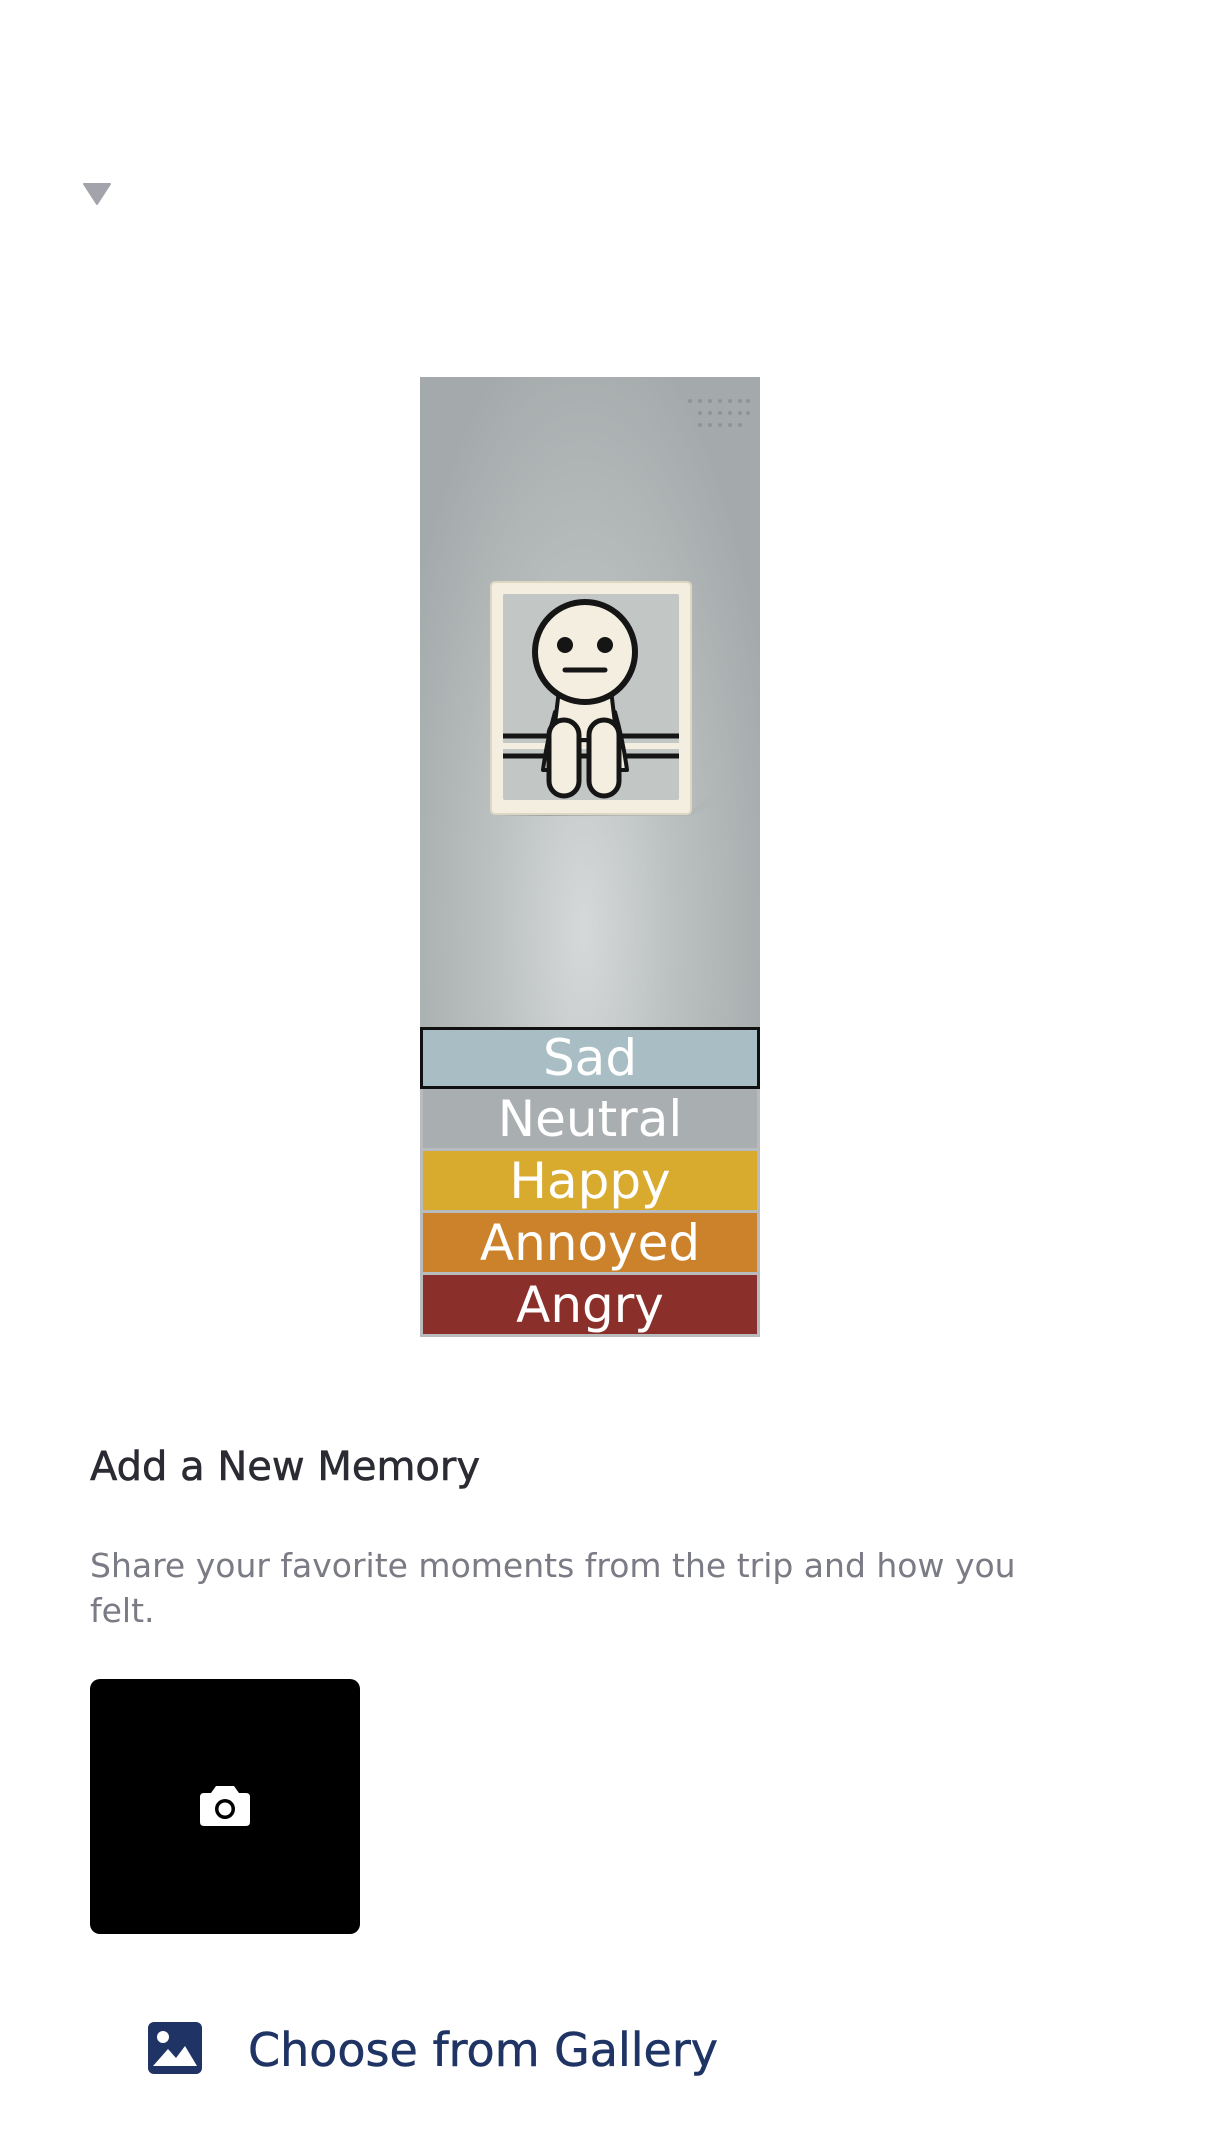 The image size is (1227, 2154). I want to click on mood-selector: Sad Neutral Happy Annoyed Angry, so click(590, 857).